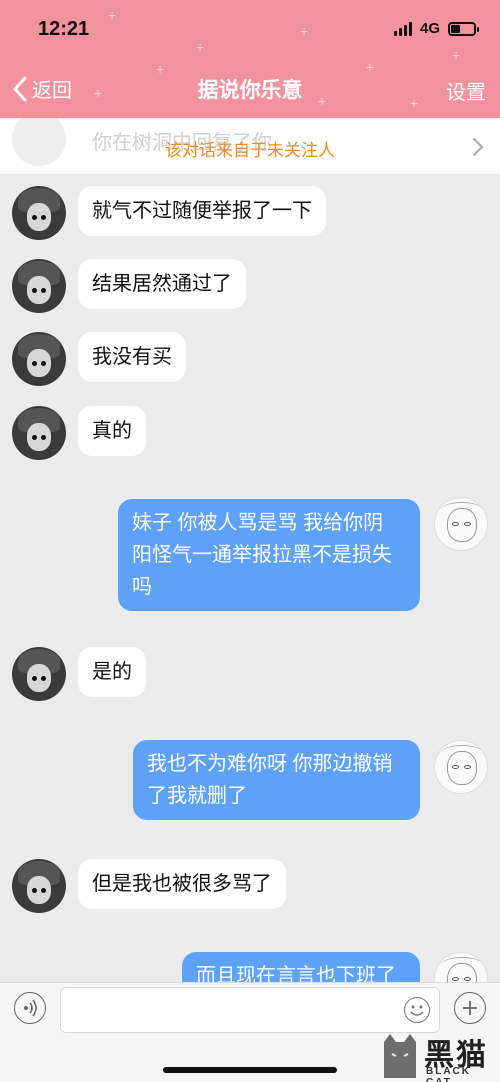  What do you see at coordinates (402, 28) in the screenshot?
I see `signal-icon` at bounding box center [402, 28].